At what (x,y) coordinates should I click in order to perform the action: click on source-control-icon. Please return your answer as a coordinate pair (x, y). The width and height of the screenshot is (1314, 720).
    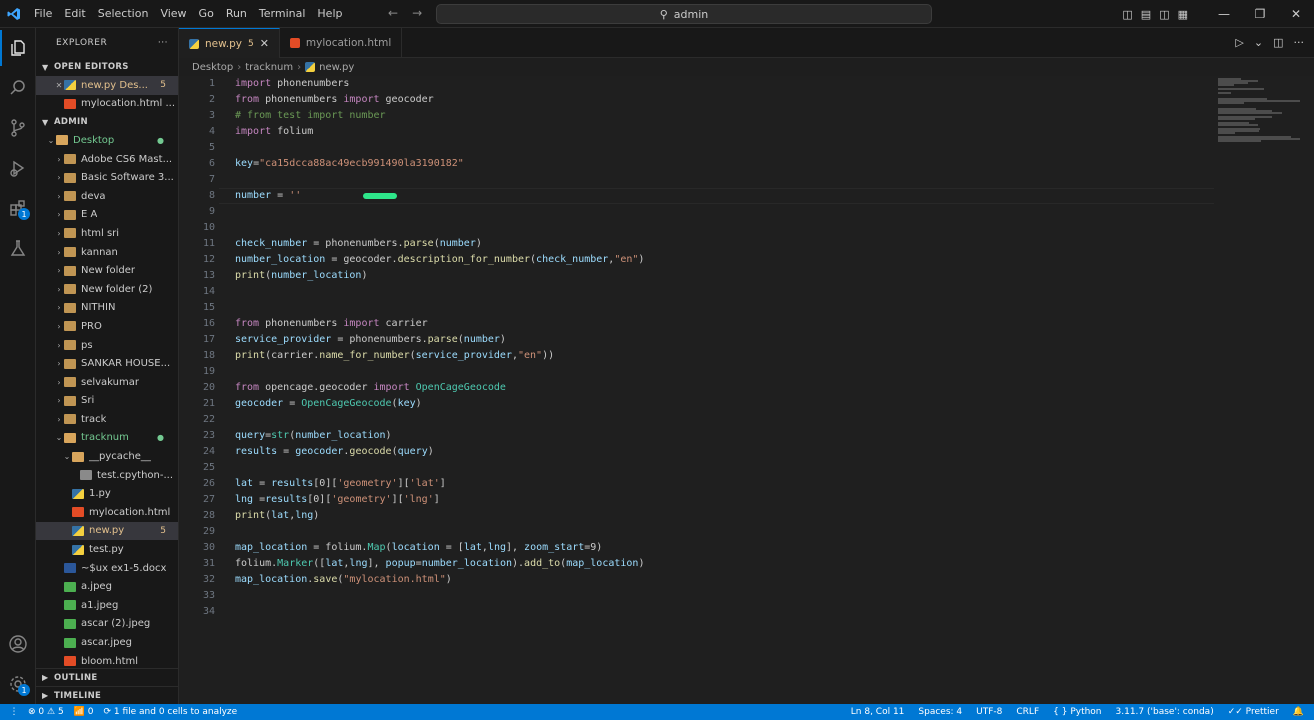
    Looking at the image, I should click on (18, 128).